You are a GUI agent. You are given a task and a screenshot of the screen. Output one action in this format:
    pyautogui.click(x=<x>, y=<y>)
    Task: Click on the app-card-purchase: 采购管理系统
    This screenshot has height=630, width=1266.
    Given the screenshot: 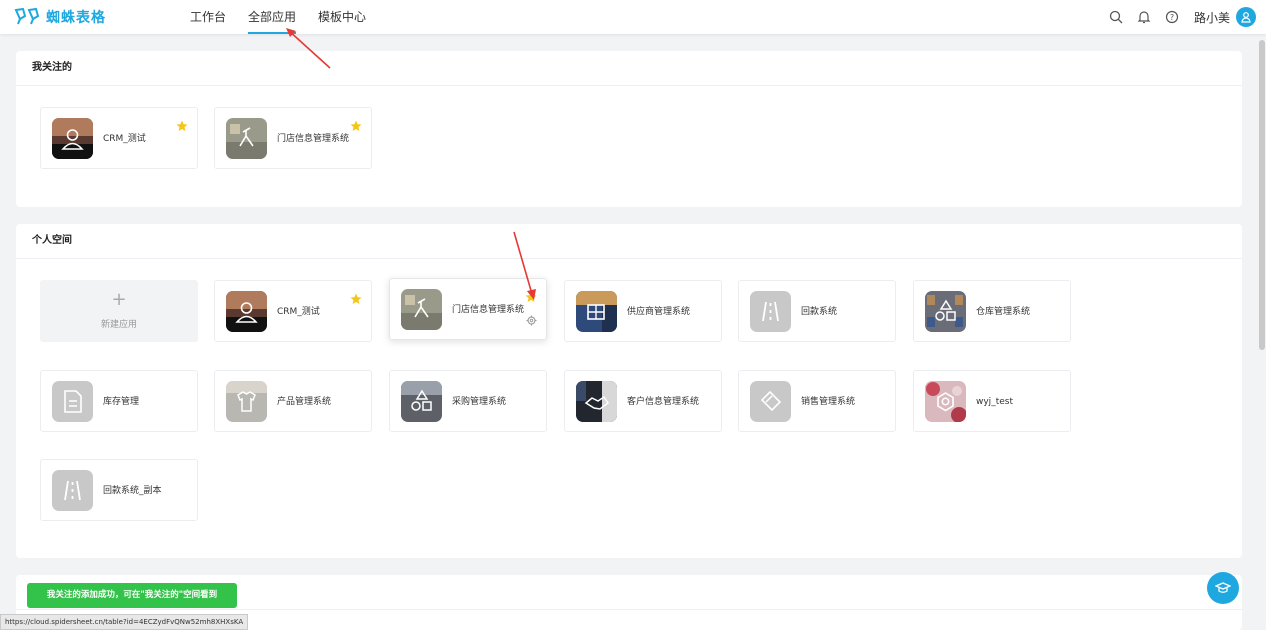 What is the action you would take?
    pyautogui.click(x=468, y=401)
    